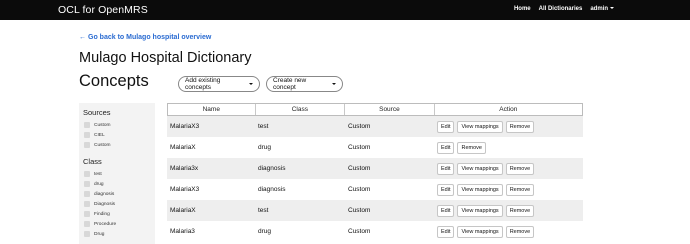 The height and width of the screenshot is (244, 690). Describe the element at coordinates (375, 147) in the screenshot. I see `table-row: MalariaX drug Custom Edit Remove` at that location.